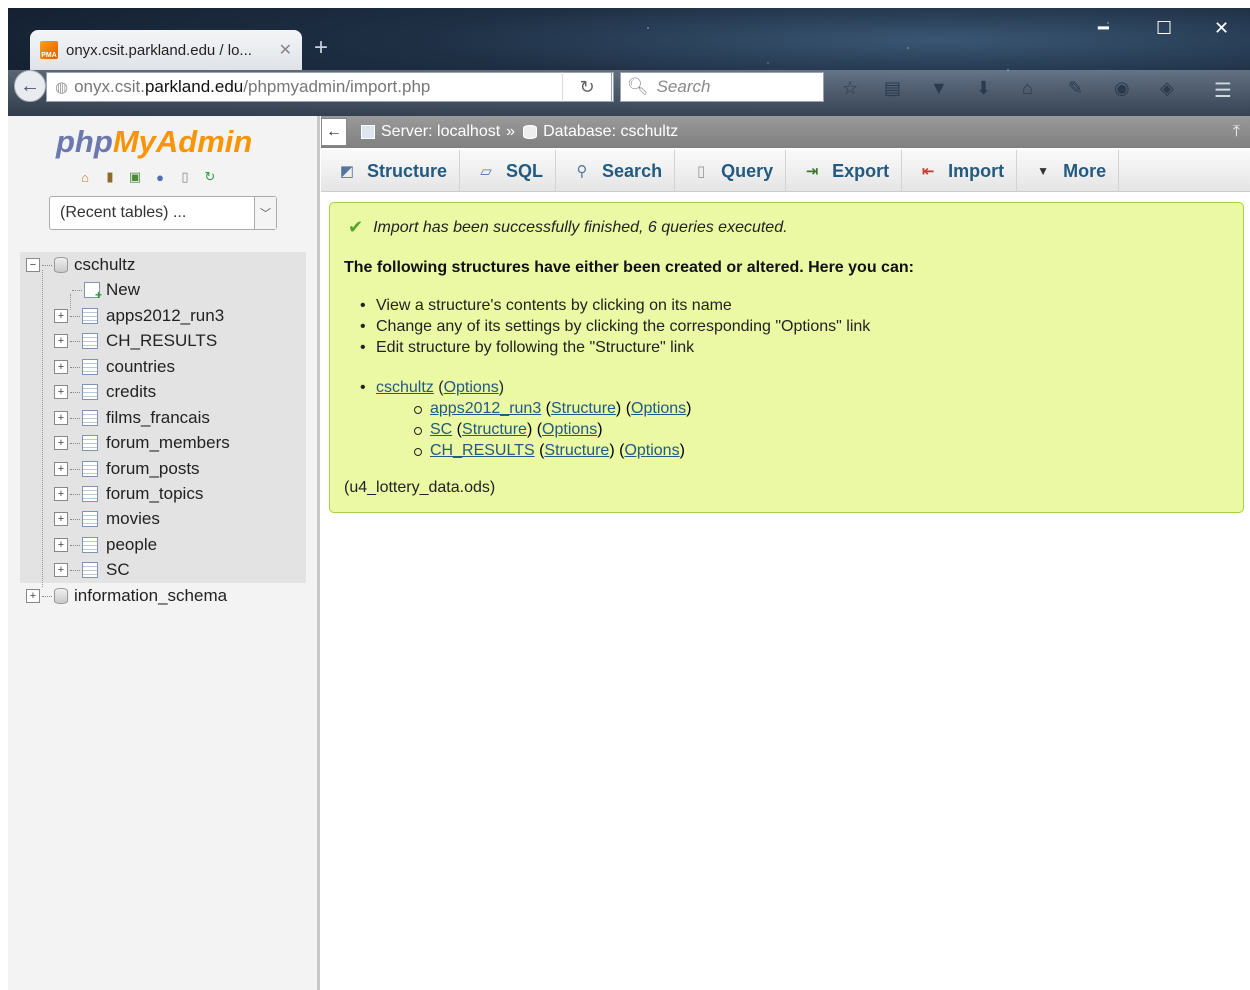  Describe the element at coordinates (391, 171) in the screenshot. I see `tab-structure: ◩ Structure` at that location.